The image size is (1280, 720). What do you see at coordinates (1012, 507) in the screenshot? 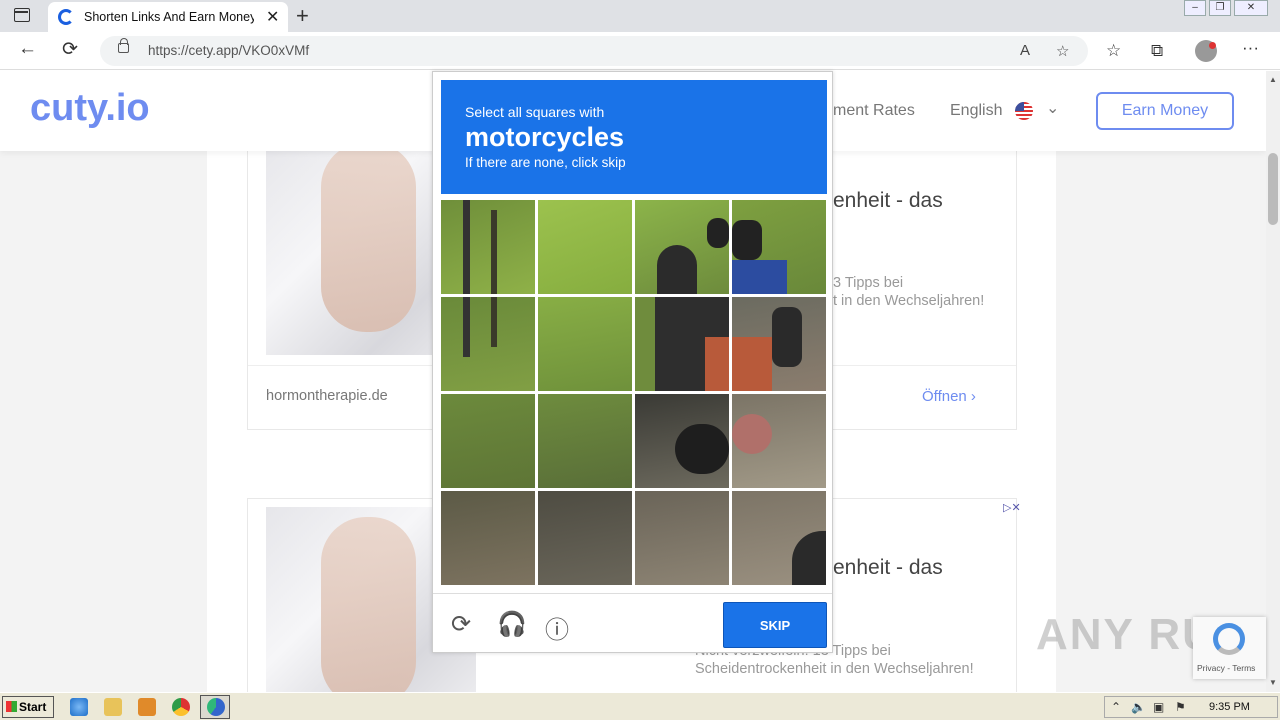
I see `adchoices-icon: ▷✕` at bounding box center [1012, 507].